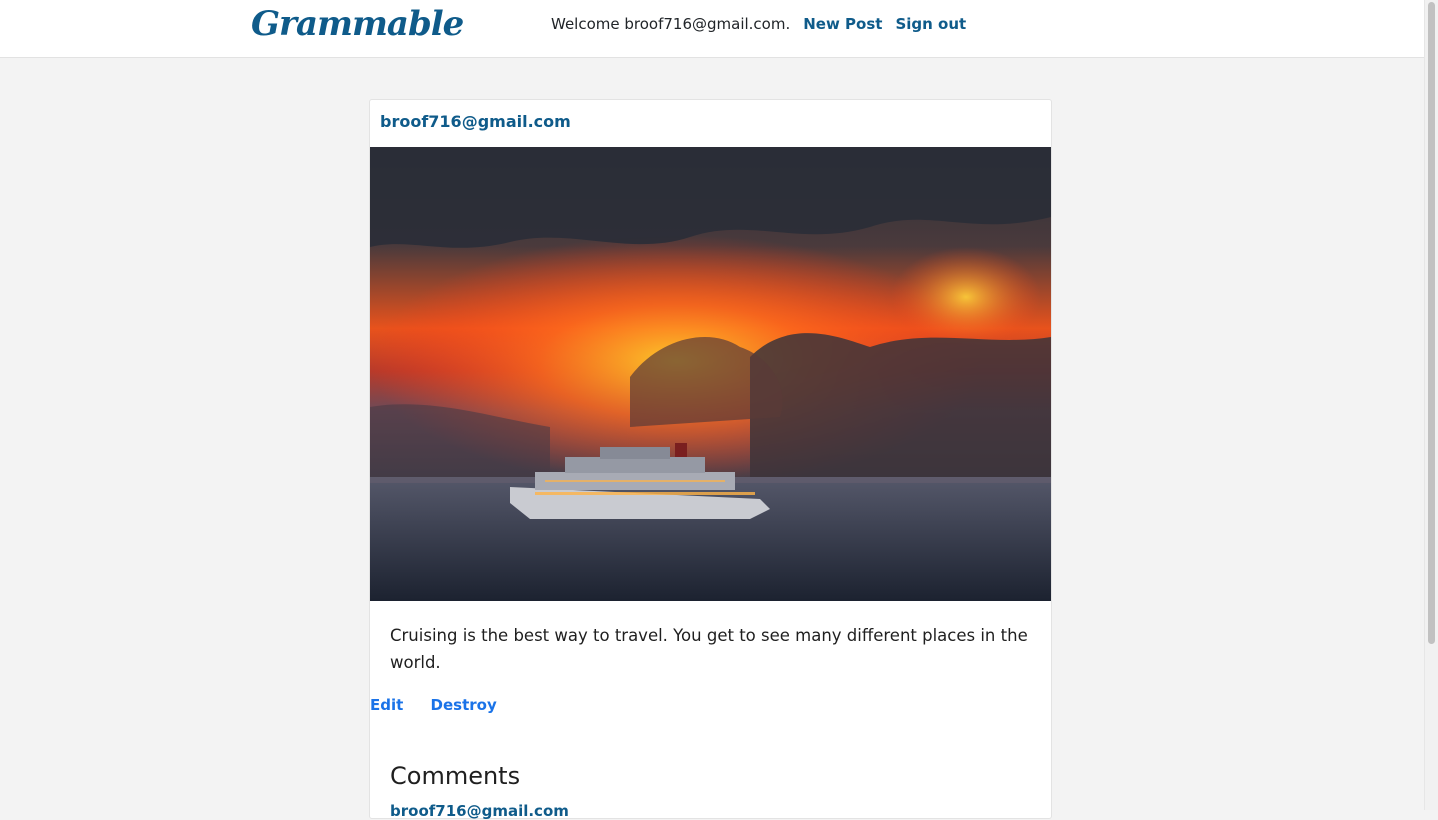 The width and height of the screenshot is (1438, 820). I want to click on edit-link: Edit, so click(386, 705).